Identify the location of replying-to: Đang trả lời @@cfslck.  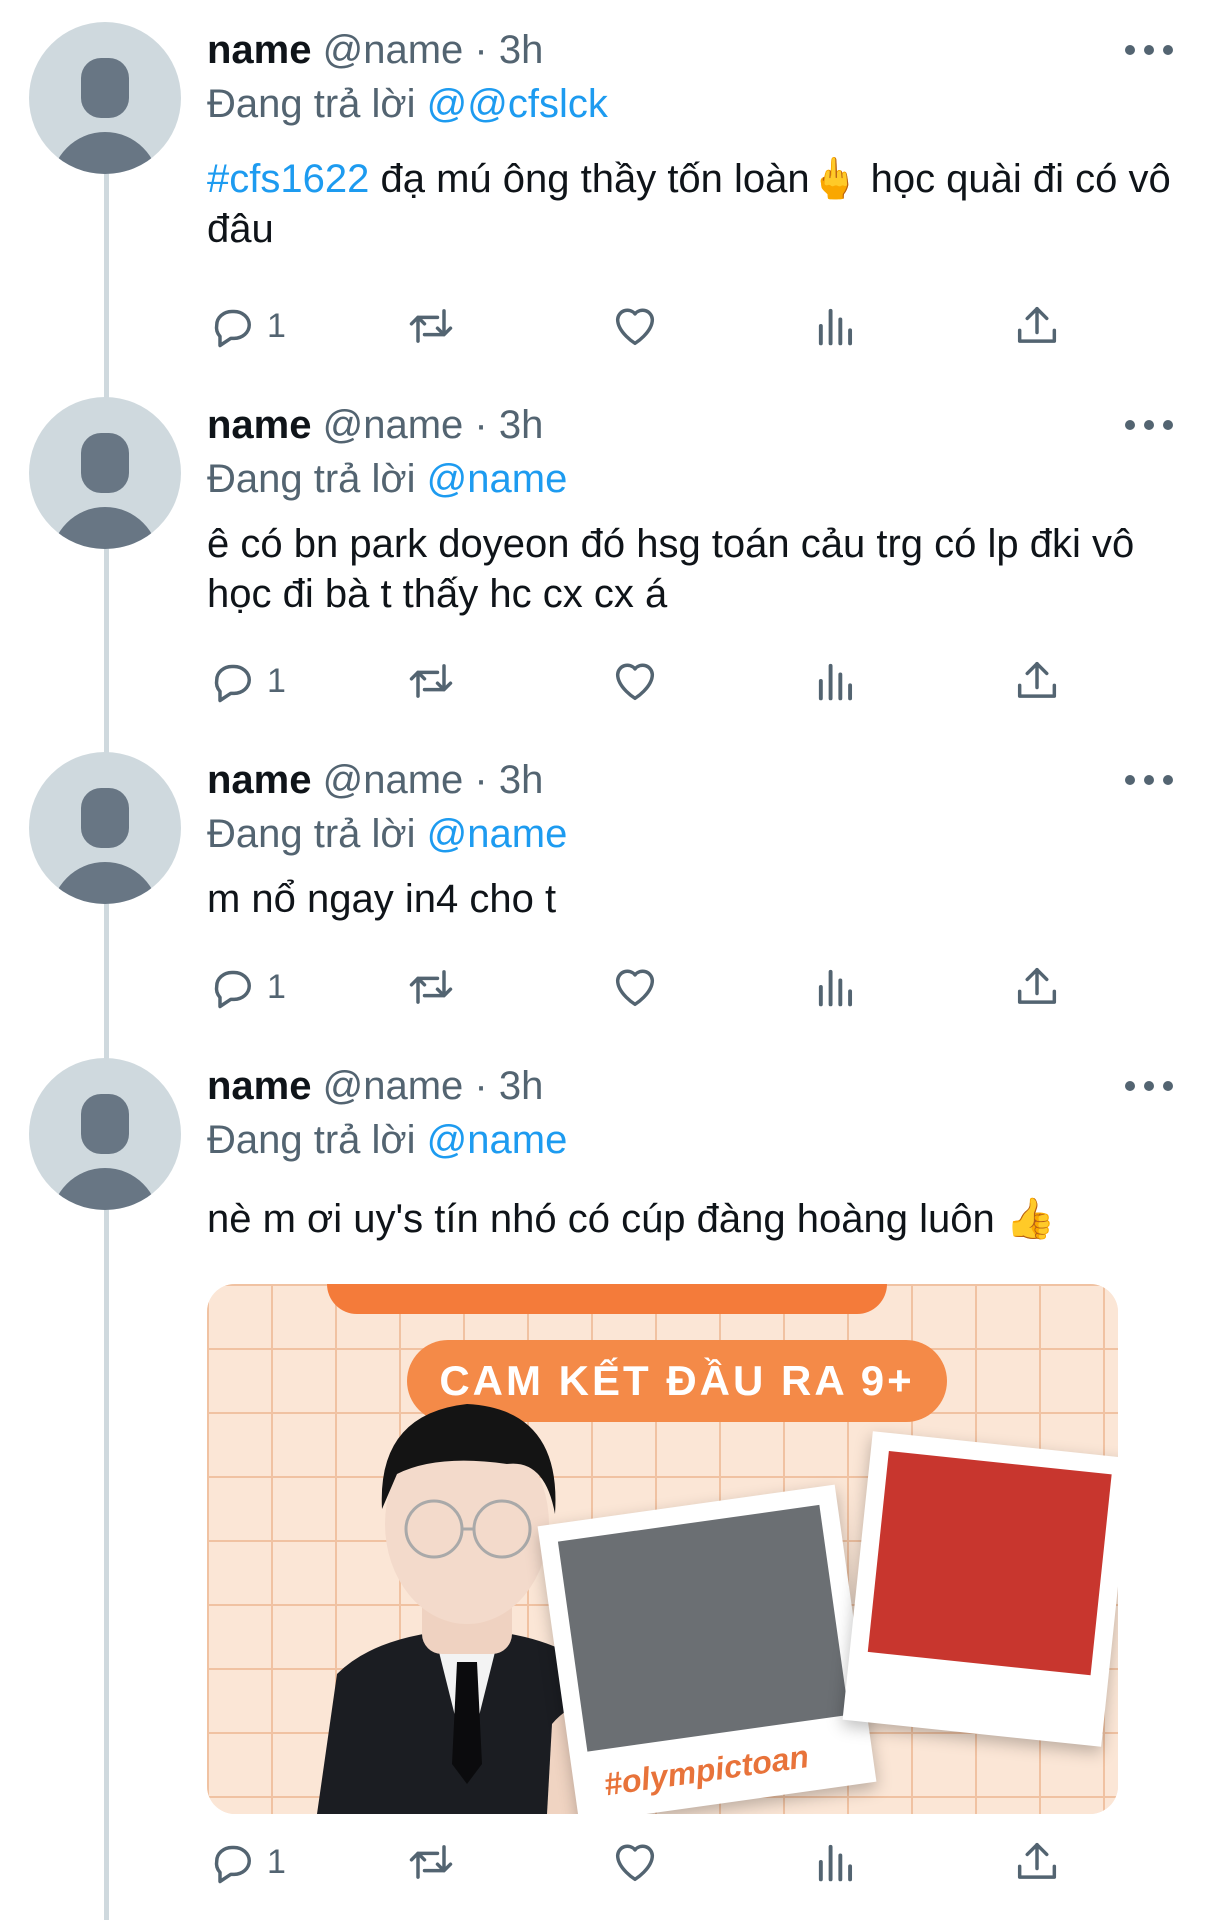
(692, 104).